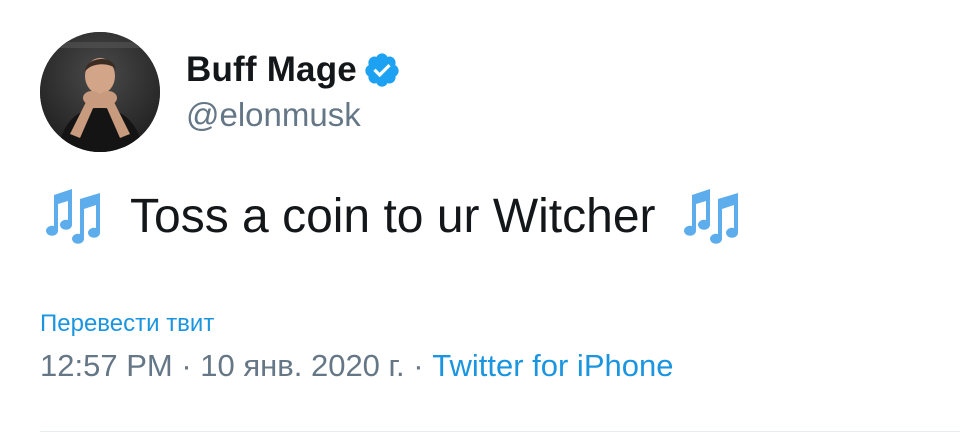 Image resolution: width=960 pixels, height=444 pixels. What do you see at coordinates (500, 431) in the screenshot?
I see `divider` at bounding box center [500, 431].